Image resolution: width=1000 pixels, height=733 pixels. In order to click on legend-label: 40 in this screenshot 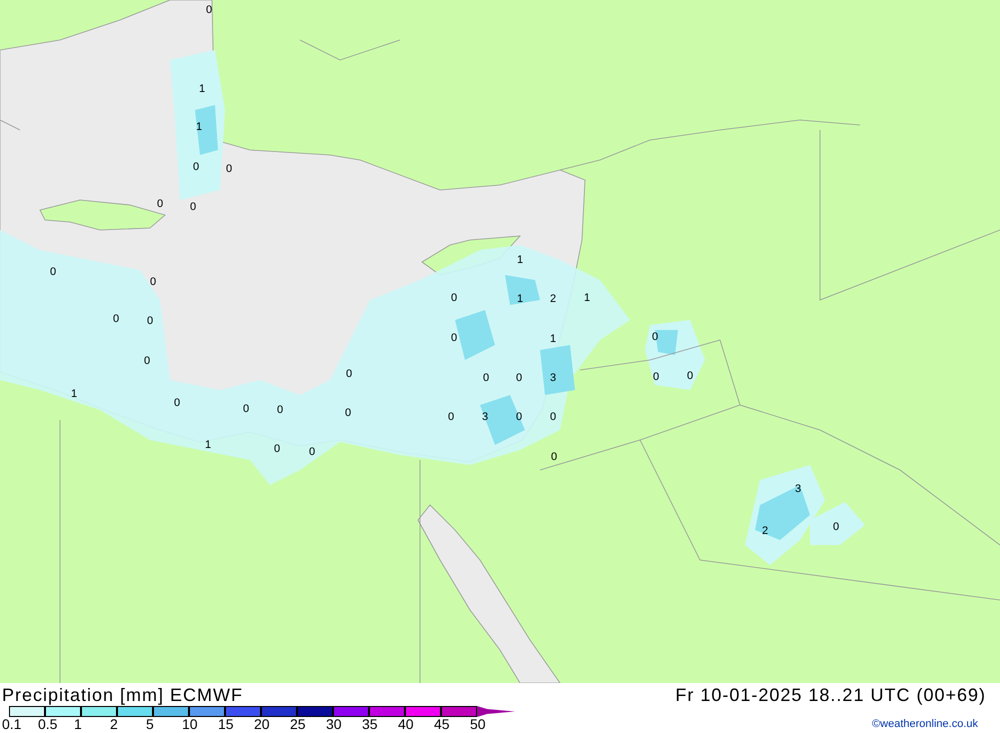, I will do `click(406, 724)`.